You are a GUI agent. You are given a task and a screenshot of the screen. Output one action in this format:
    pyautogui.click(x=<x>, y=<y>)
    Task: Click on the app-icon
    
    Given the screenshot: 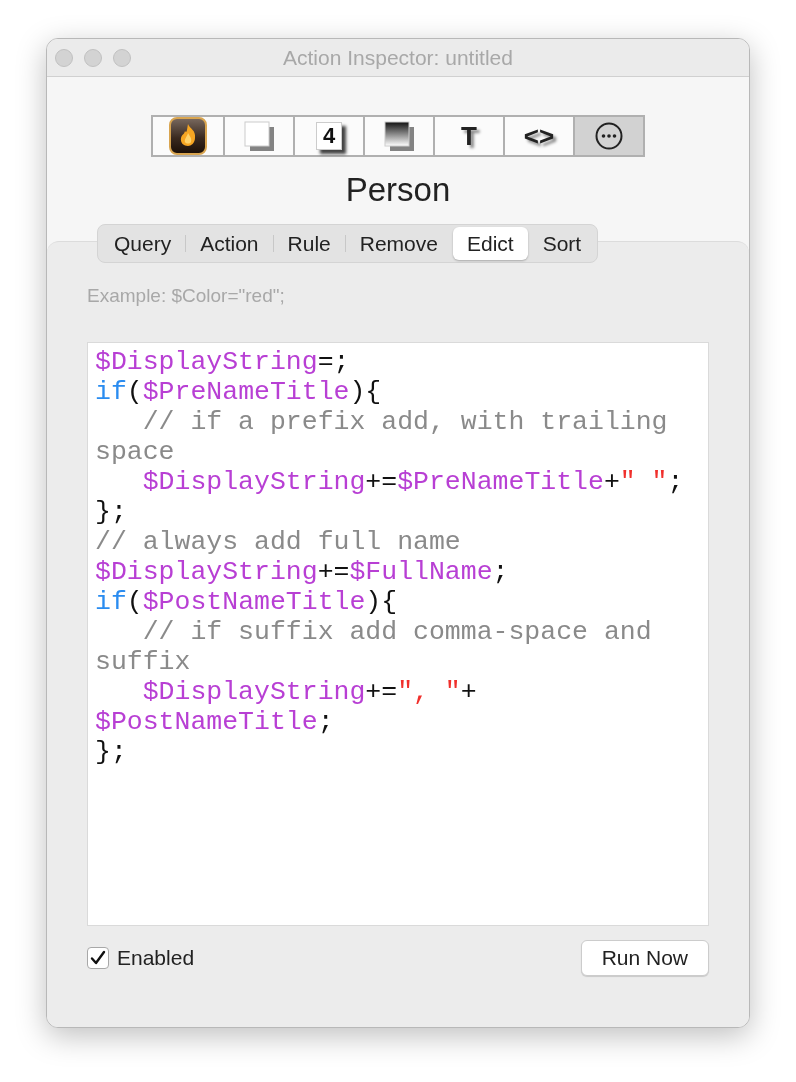 What is the action you would take?
    pyautogui.click(x=188, y=136)
    